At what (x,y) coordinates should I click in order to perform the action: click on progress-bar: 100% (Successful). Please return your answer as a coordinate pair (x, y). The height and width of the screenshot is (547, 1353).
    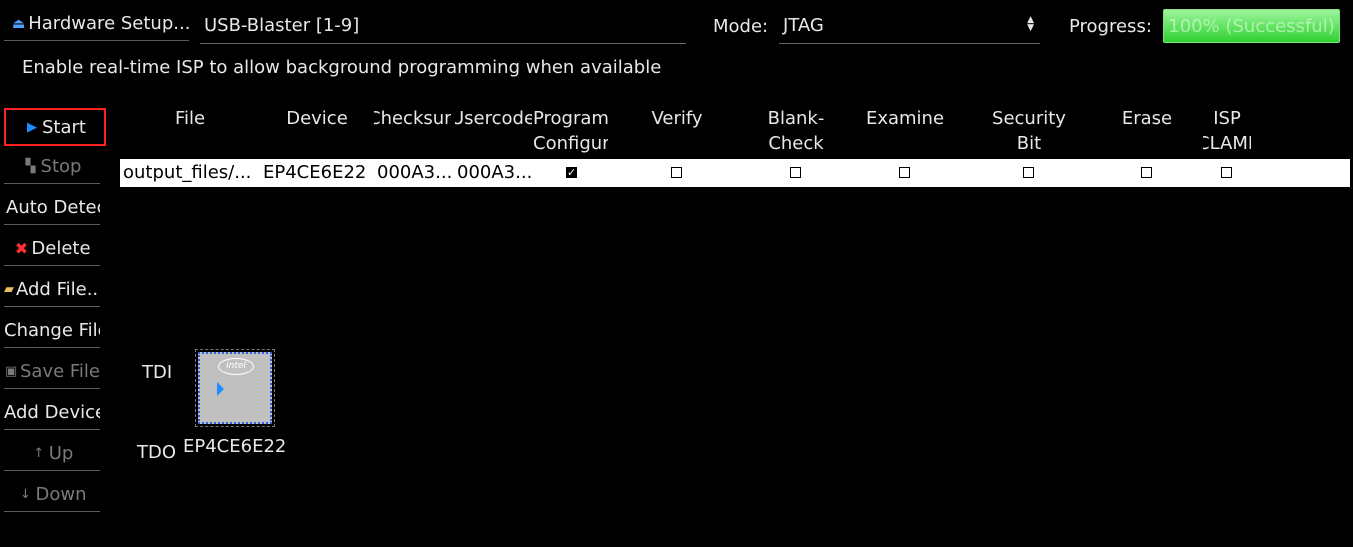
    Looking at the image, I should click on (1251, 26).